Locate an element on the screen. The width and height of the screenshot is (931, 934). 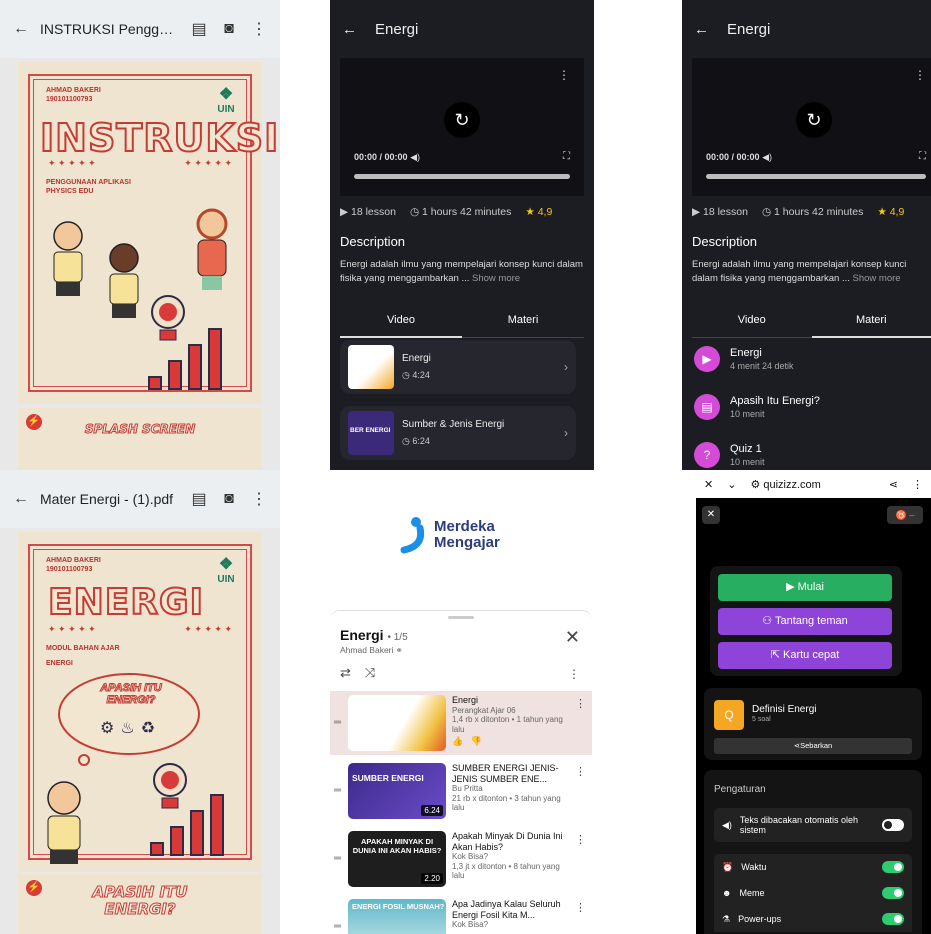
powerups-toggle is located at coordinates (893, 919).